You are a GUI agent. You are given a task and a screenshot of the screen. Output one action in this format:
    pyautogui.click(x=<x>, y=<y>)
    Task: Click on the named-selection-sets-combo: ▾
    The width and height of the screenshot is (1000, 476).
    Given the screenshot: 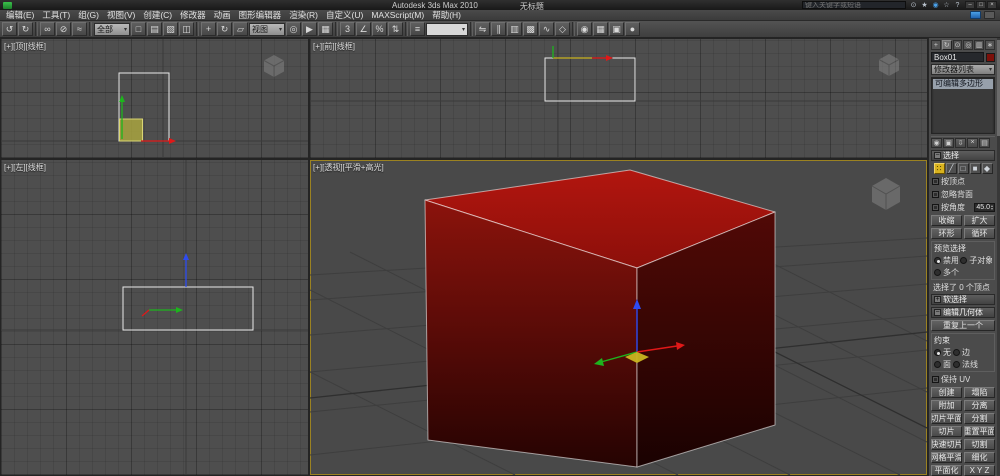 What is the action you would take?
    pyautogui.click(x=447, y=29)
    